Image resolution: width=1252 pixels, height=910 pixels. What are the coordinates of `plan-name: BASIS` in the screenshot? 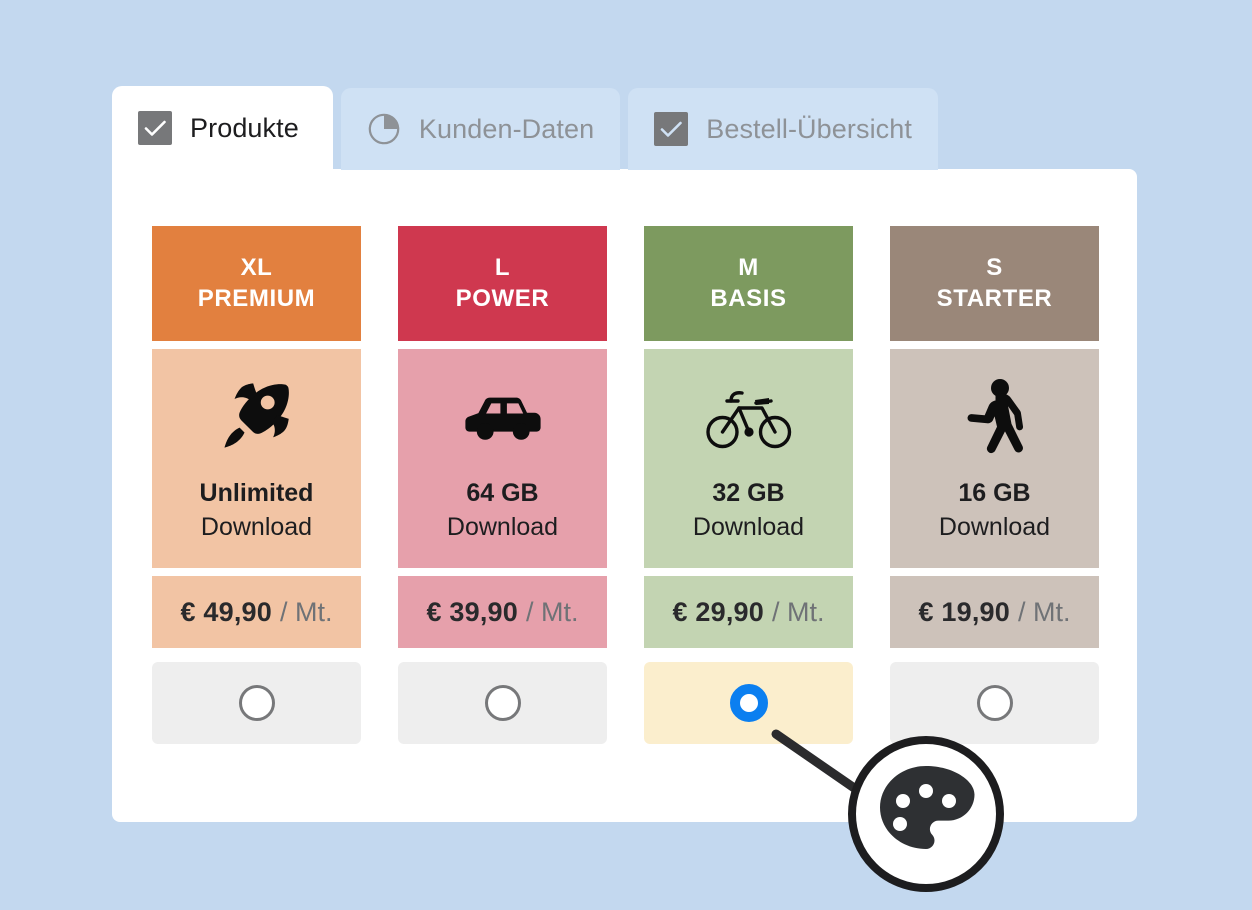 It's located at (748, 298).